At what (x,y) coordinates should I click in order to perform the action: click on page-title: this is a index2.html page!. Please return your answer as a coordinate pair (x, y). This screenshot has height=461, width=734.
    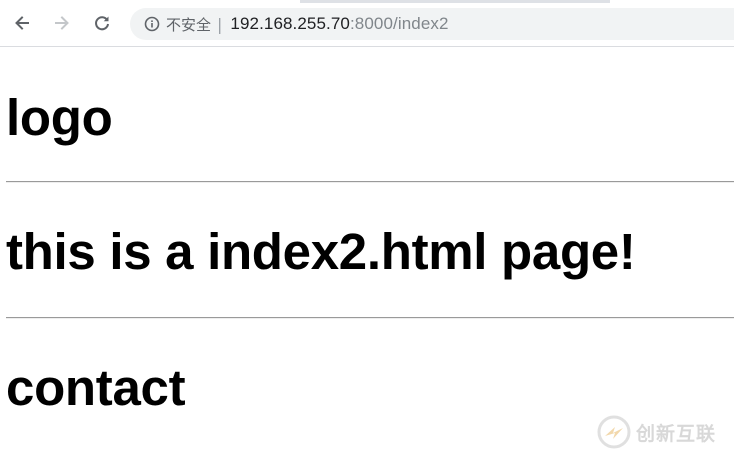
    Looking at the image, I should click on (321, 251).